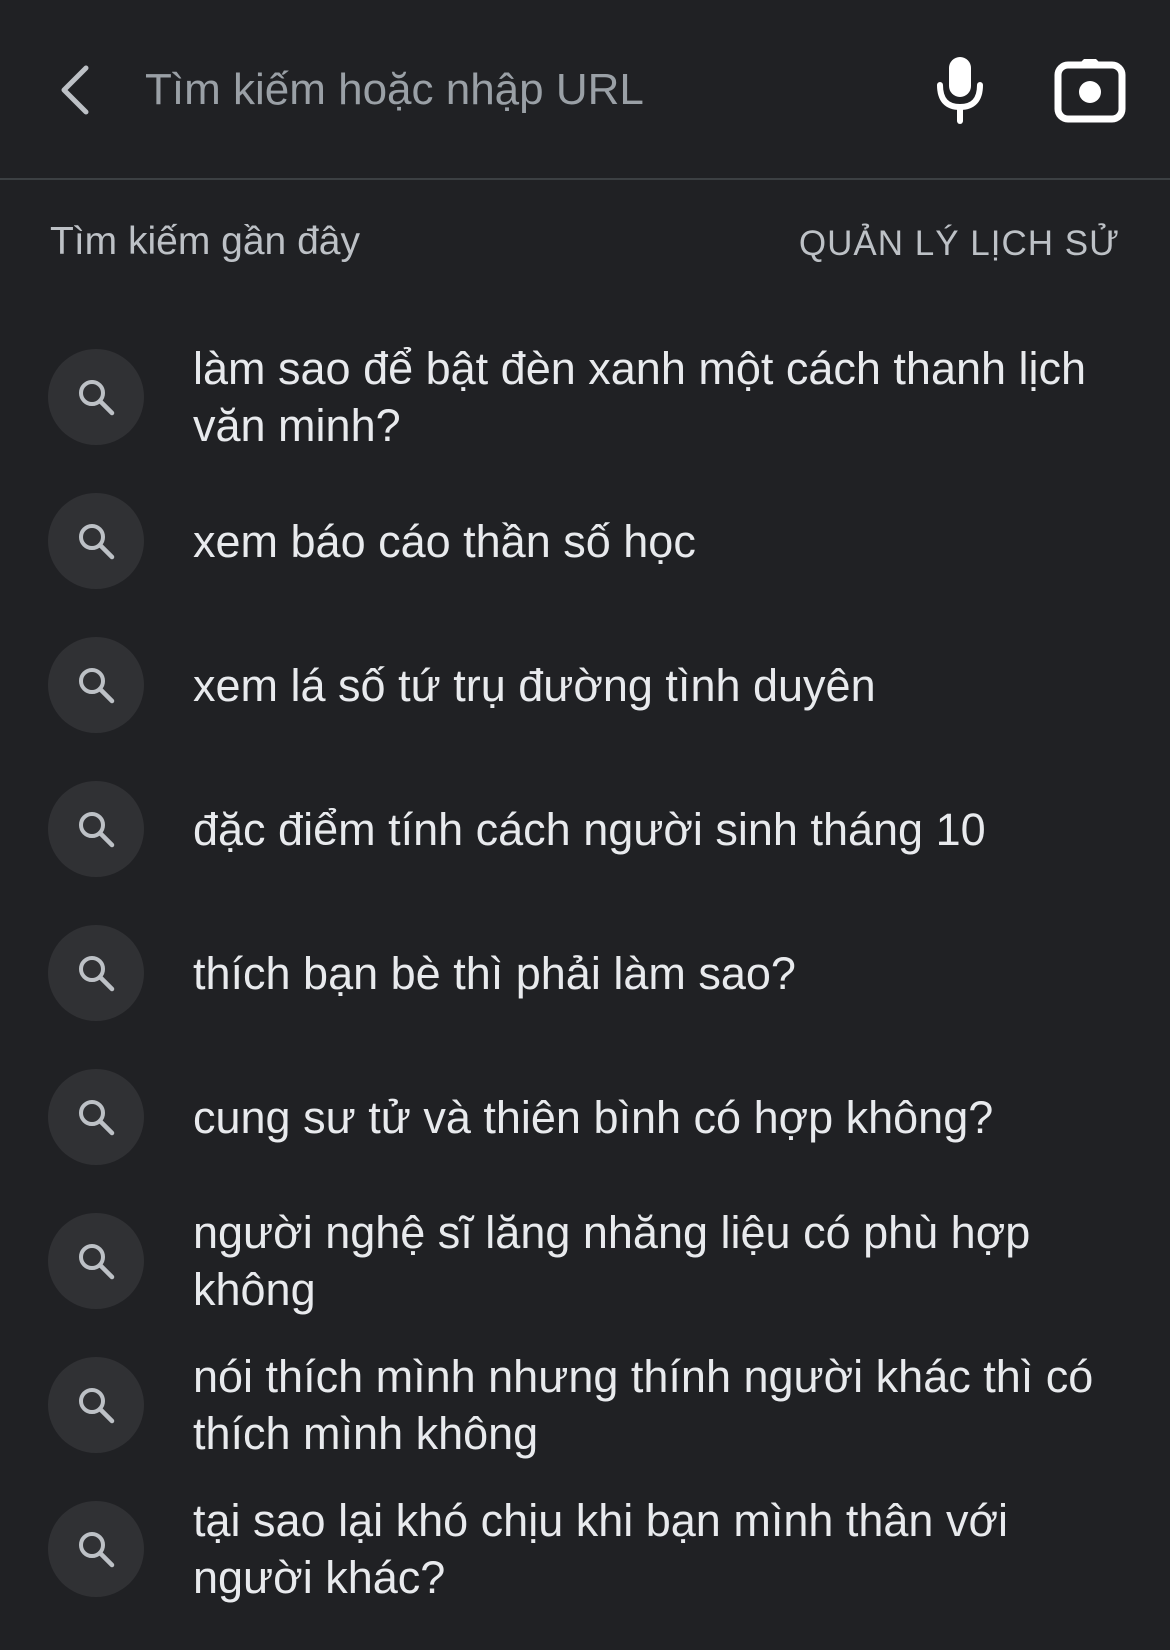 Image resolution: width=1170 pixels, height=1650 pixels. What do you see at coordinates (515, 90) in the screenshot?
I see `search-input` at bounding box center [515, 90].